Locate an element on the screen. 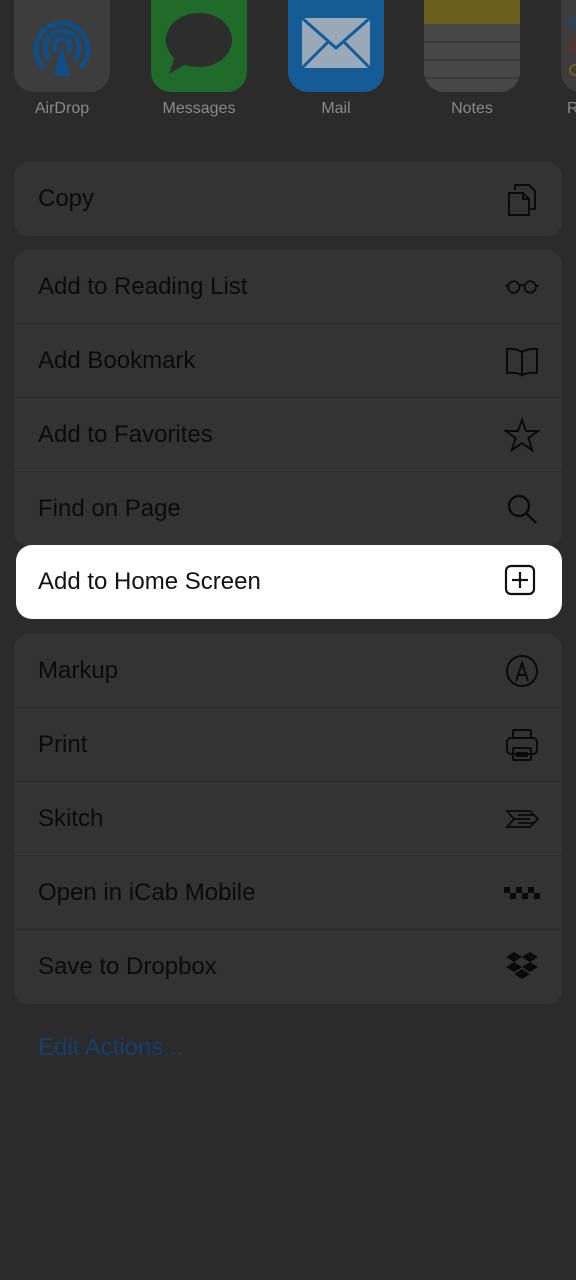  skitch-icon is located at coordinates (522, 819).